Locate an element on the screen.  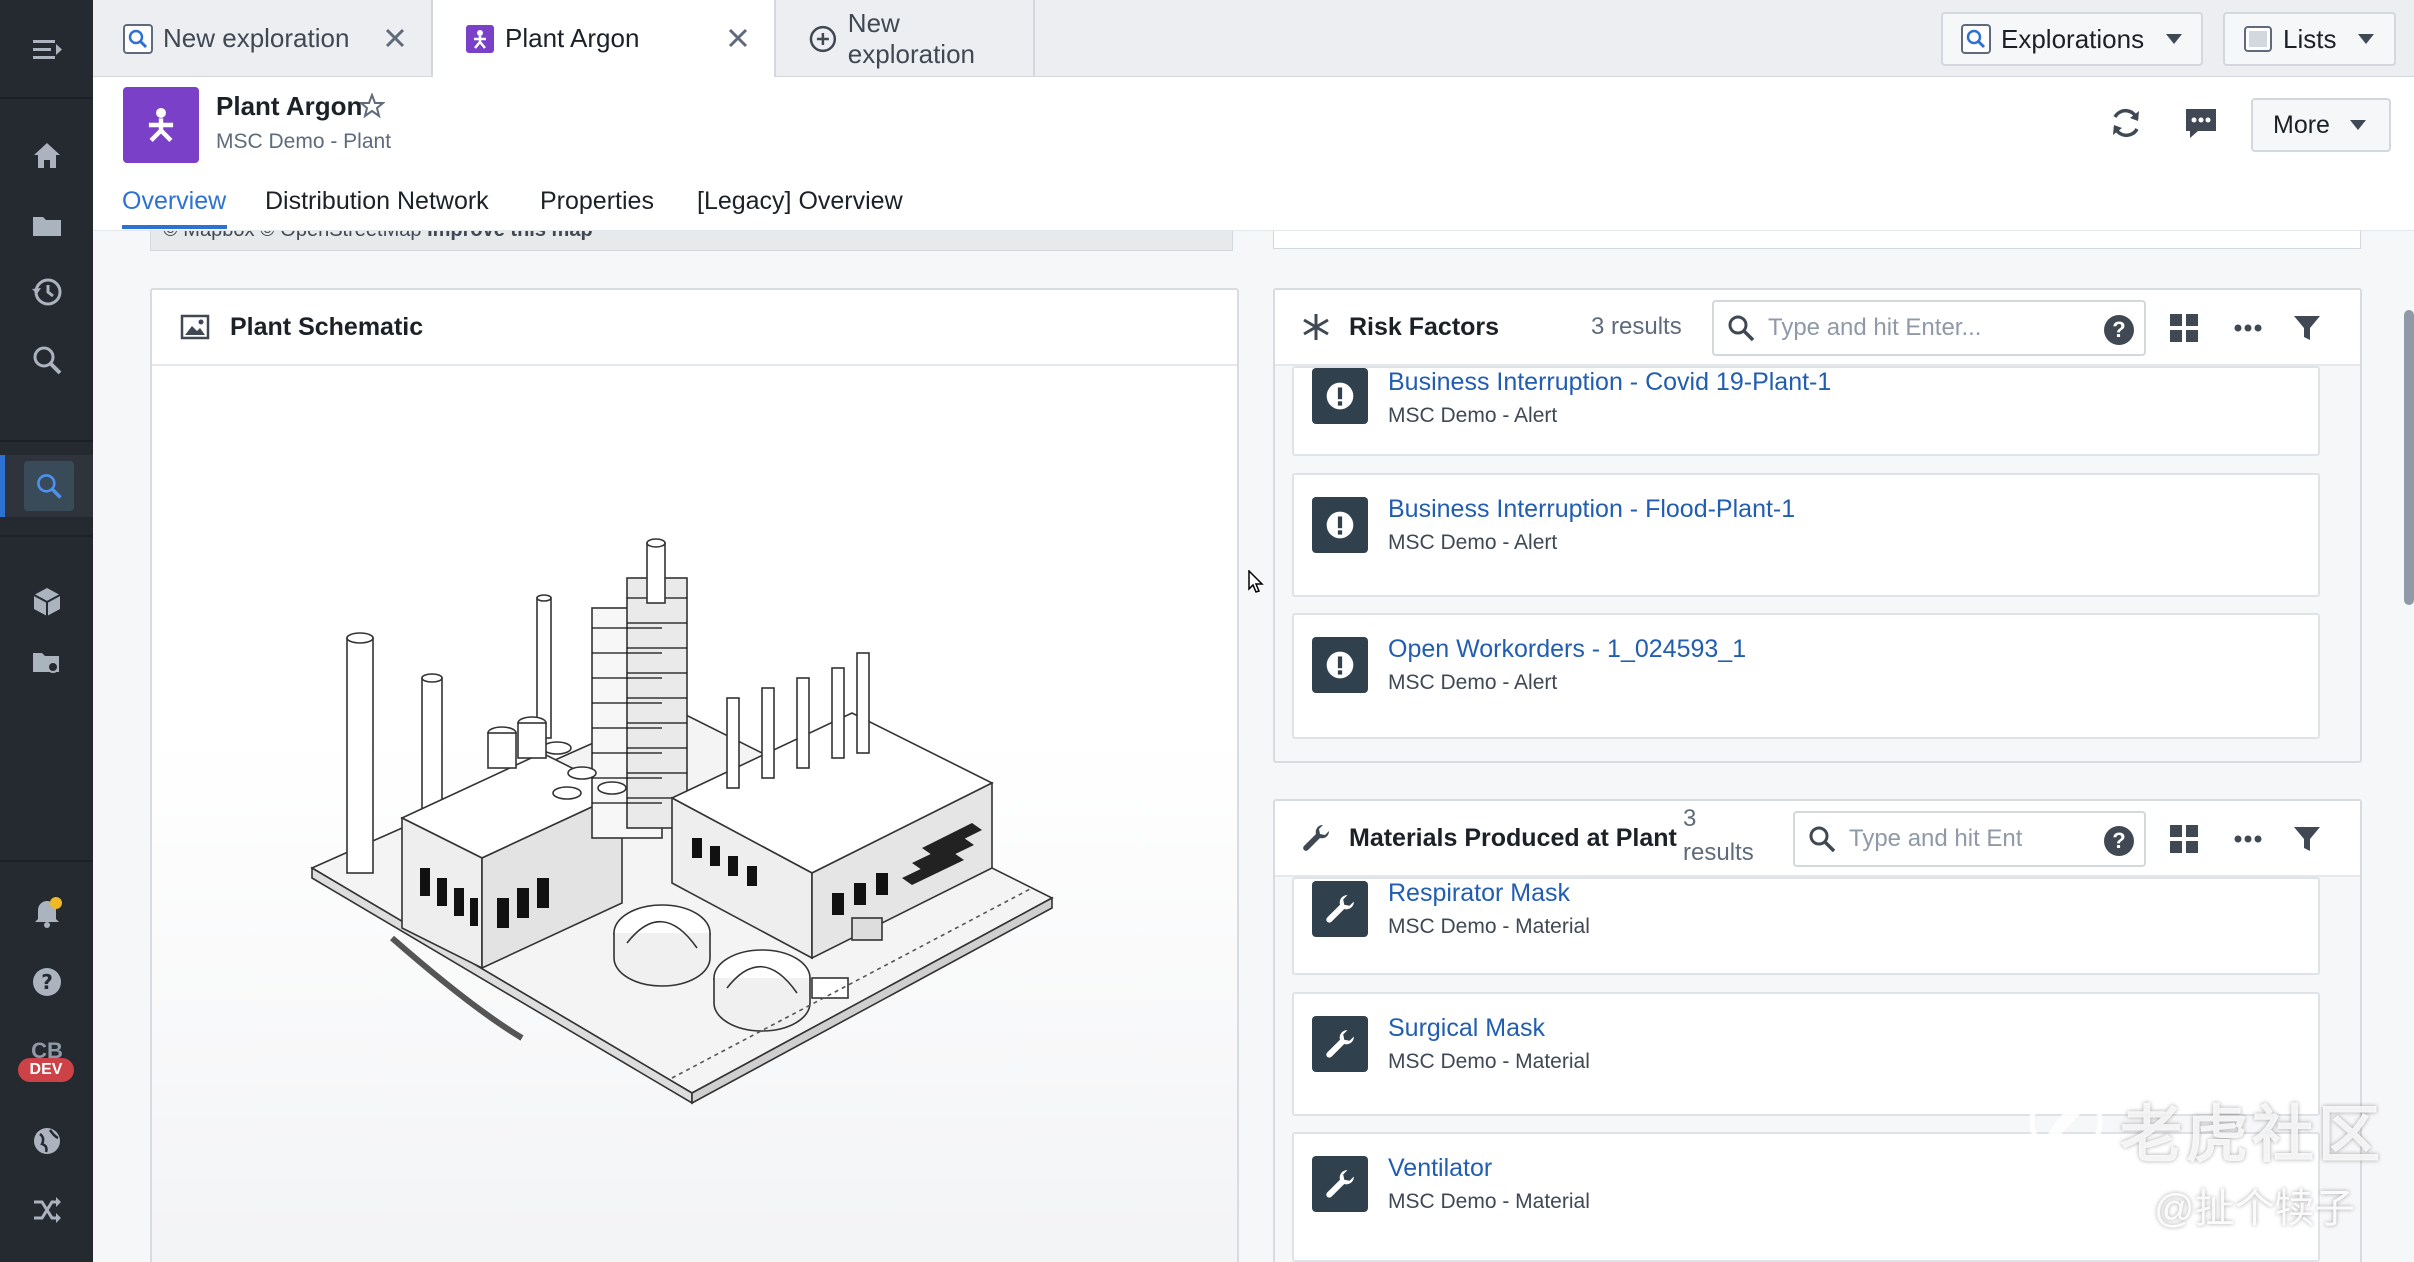
tab-plant-argon: Plant Argon is located at coordinates (604, 38).